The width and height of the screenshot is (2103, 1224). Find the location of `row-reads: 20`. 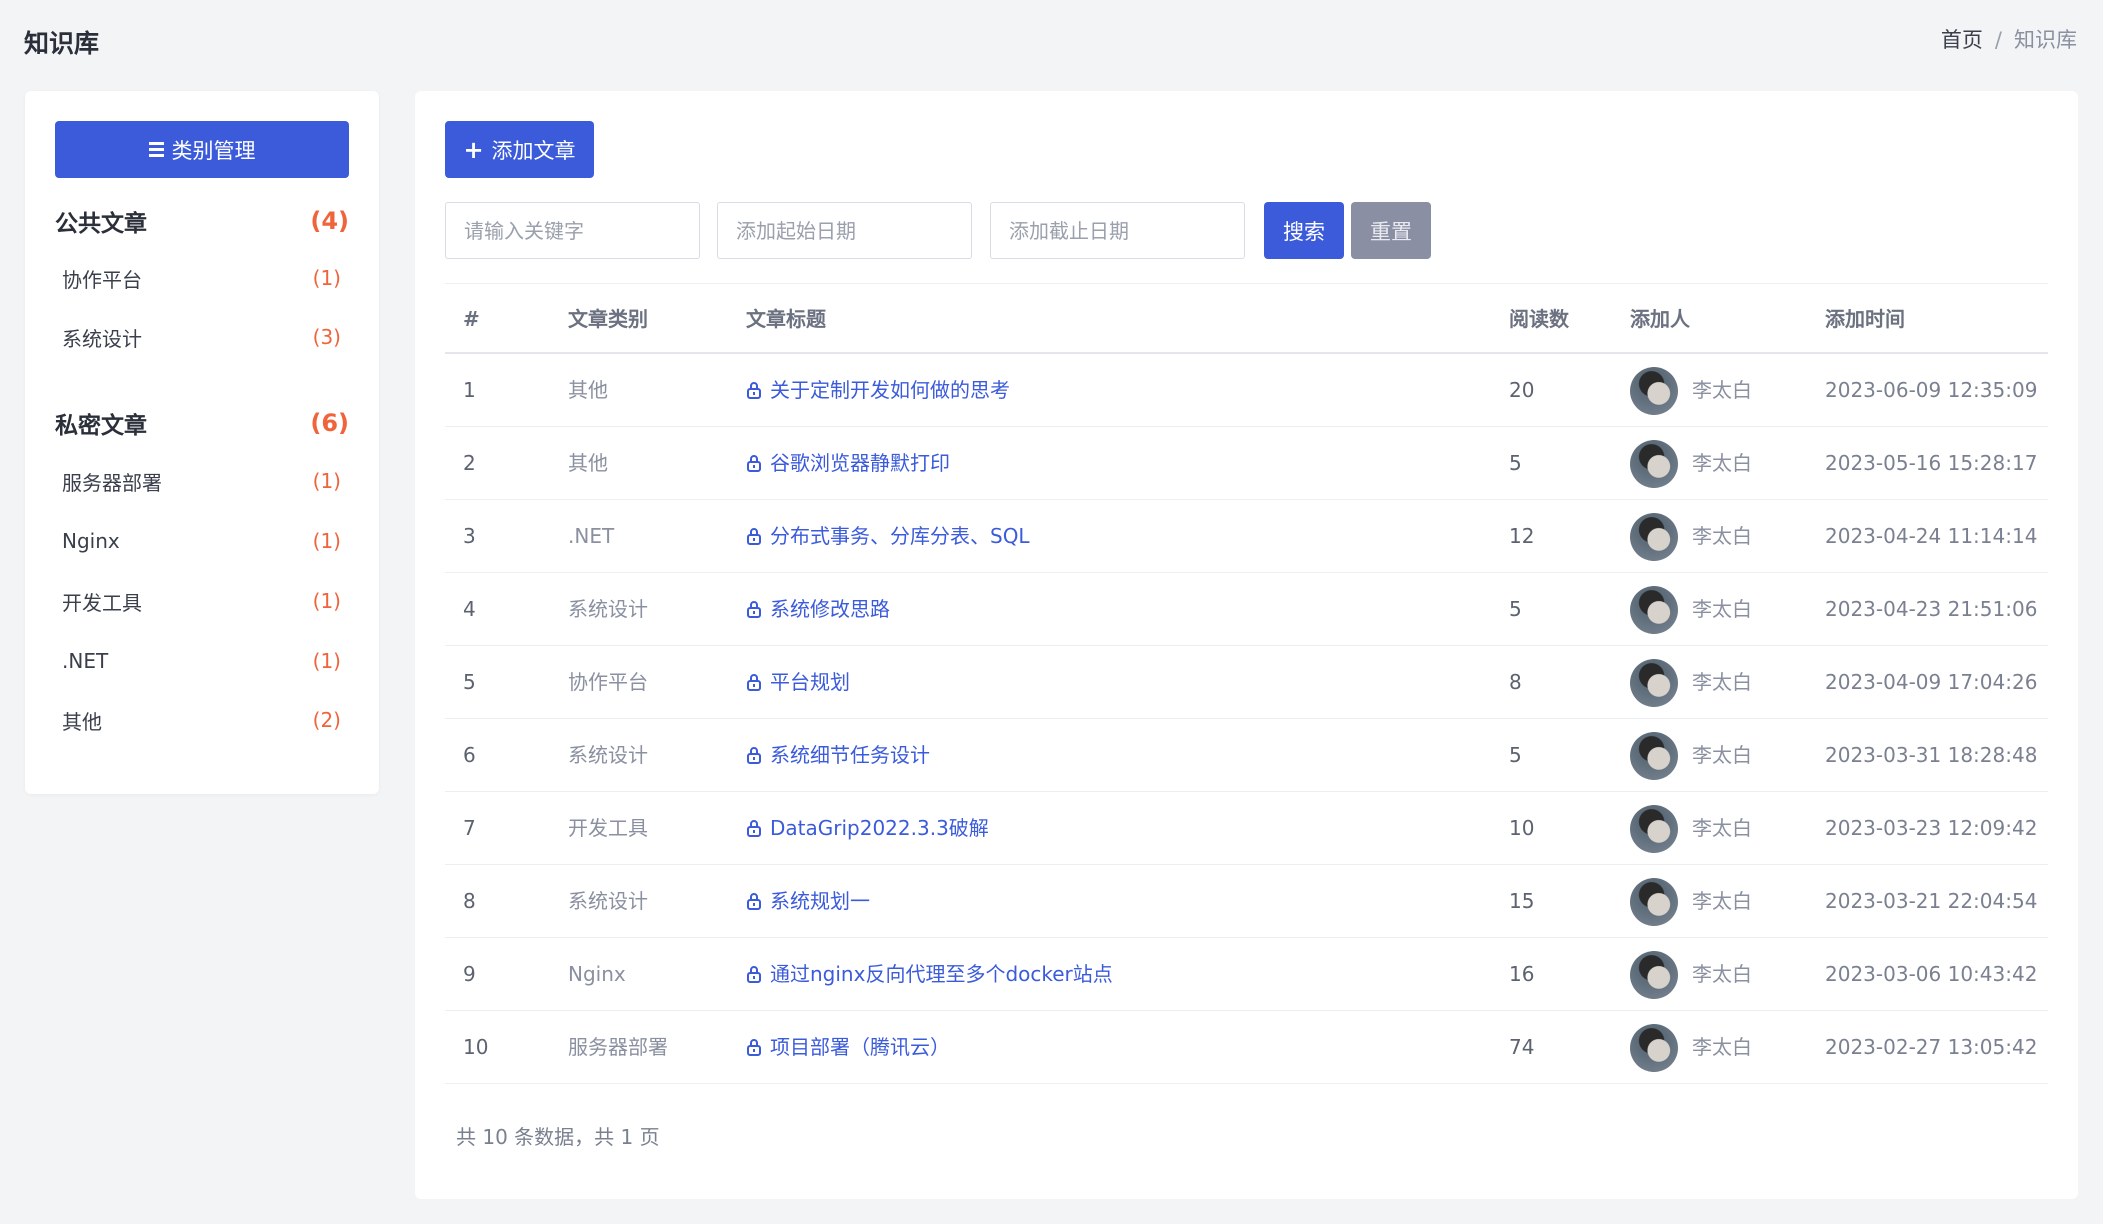

row-reads: 20 is located at coordinates (1522, 390).